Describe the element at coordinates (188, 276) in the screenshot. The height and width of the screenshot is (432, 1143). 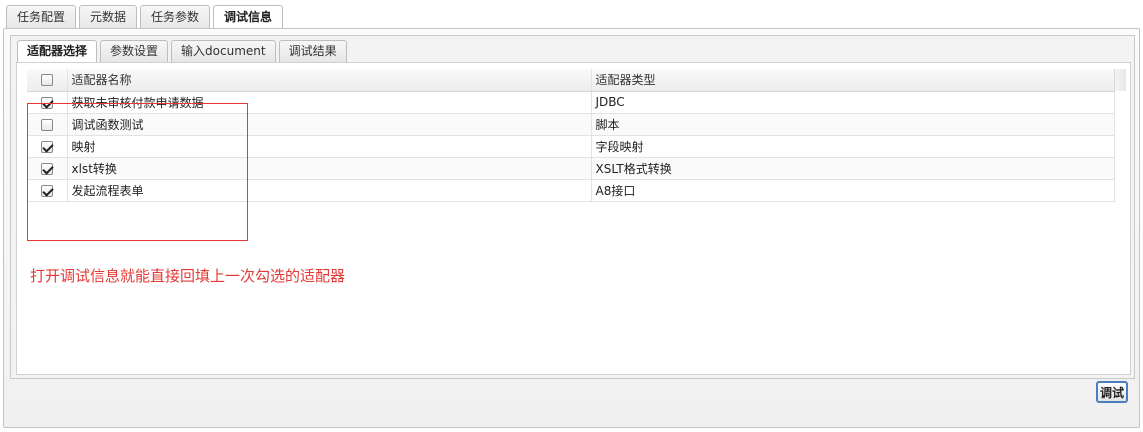
I see `annotation-note: 打开调试信息就能直接回填上一次勾选的适配器` at that location.